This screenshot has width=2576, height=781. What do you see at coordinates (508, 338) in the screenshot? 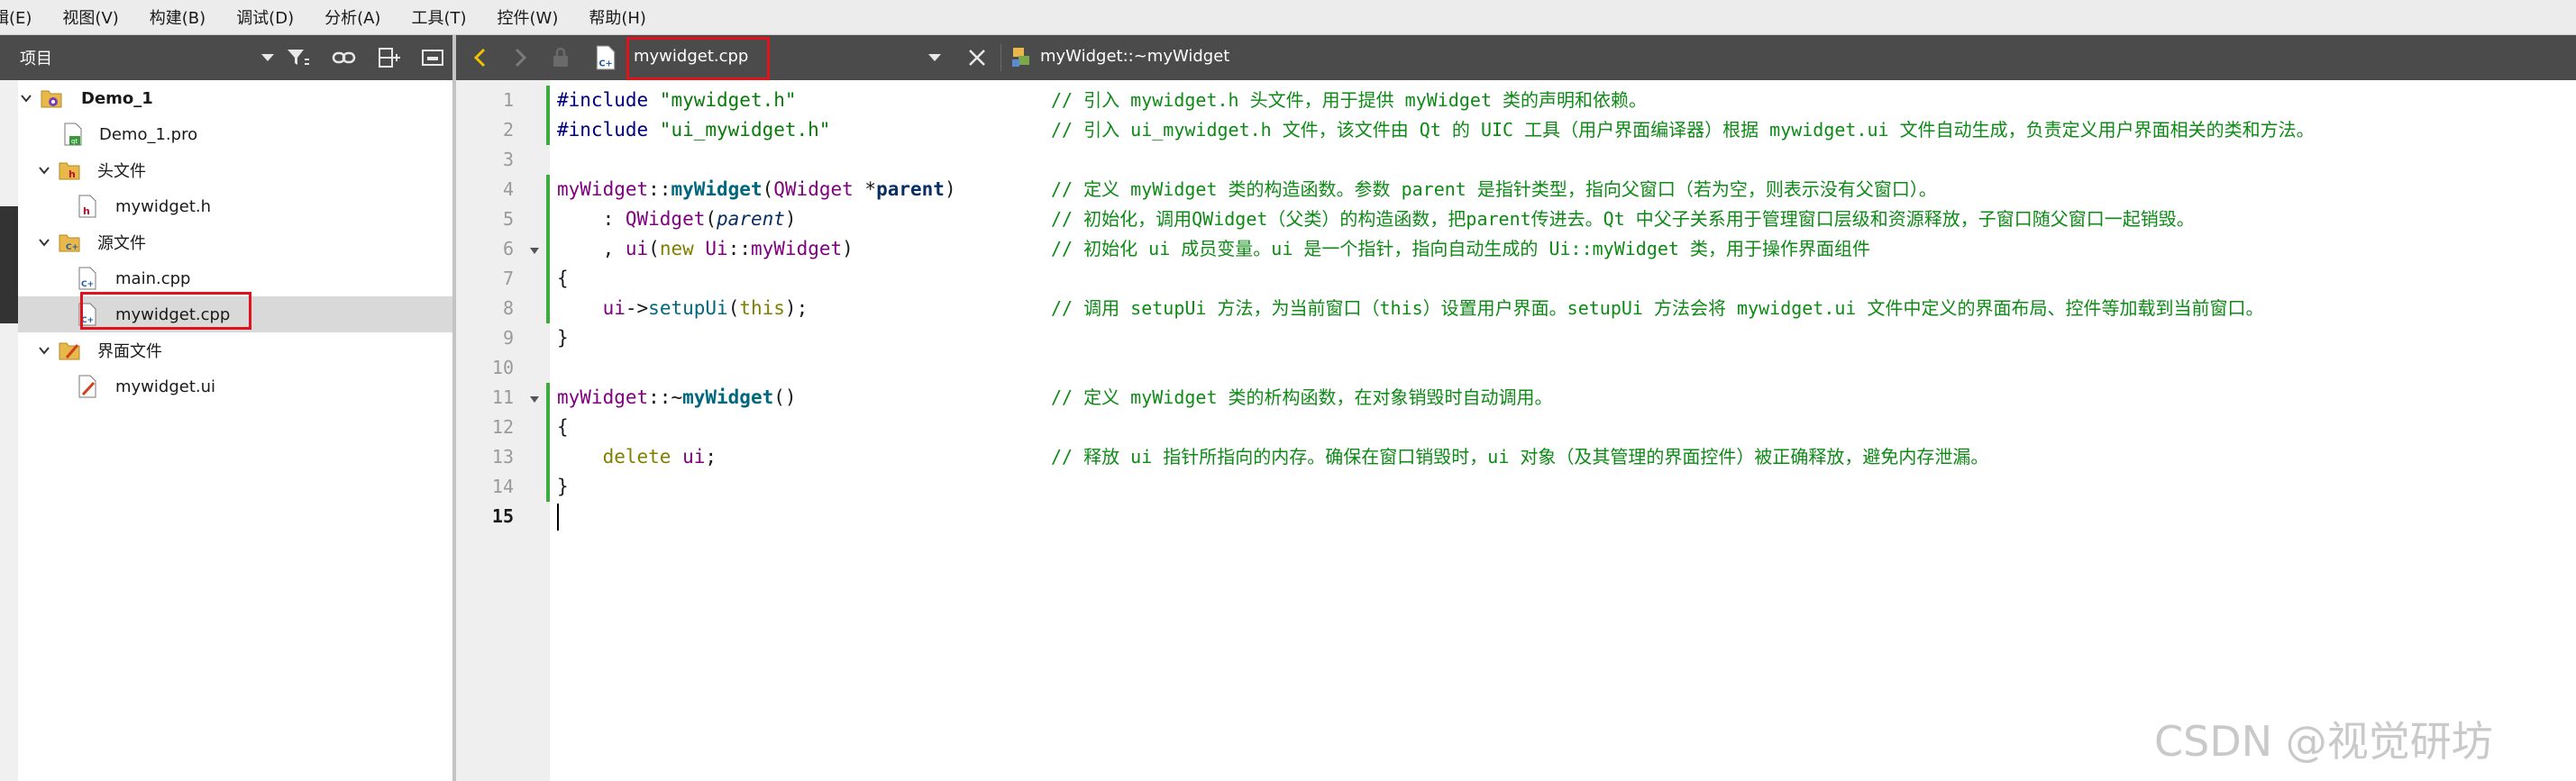
I see `line-number: 9` at bounding box center [508, 338].